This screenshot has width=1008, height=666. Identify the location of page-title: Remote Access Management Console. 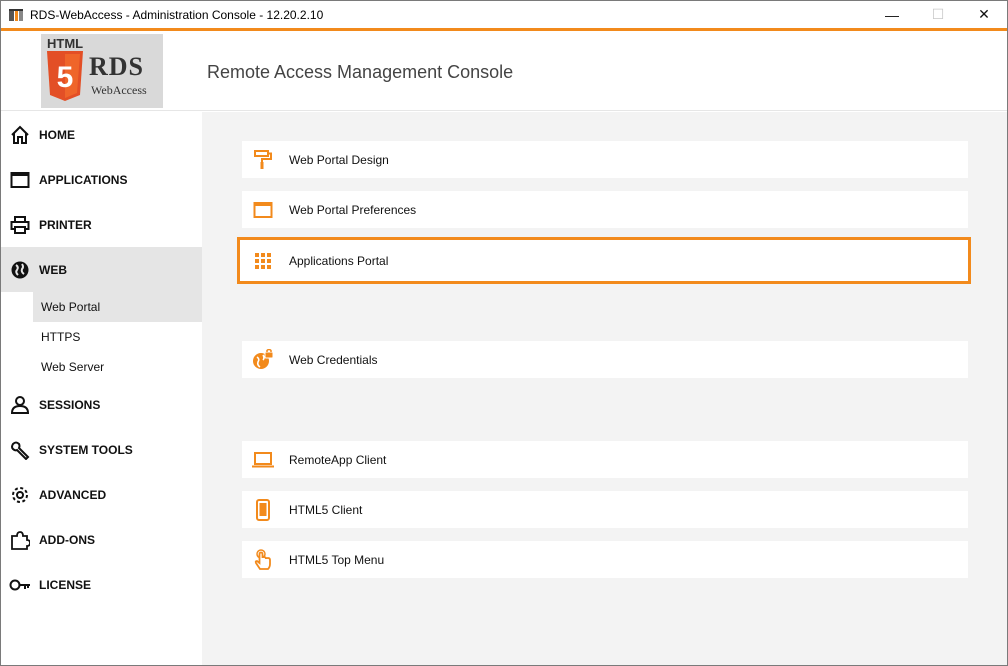
(360, 72).